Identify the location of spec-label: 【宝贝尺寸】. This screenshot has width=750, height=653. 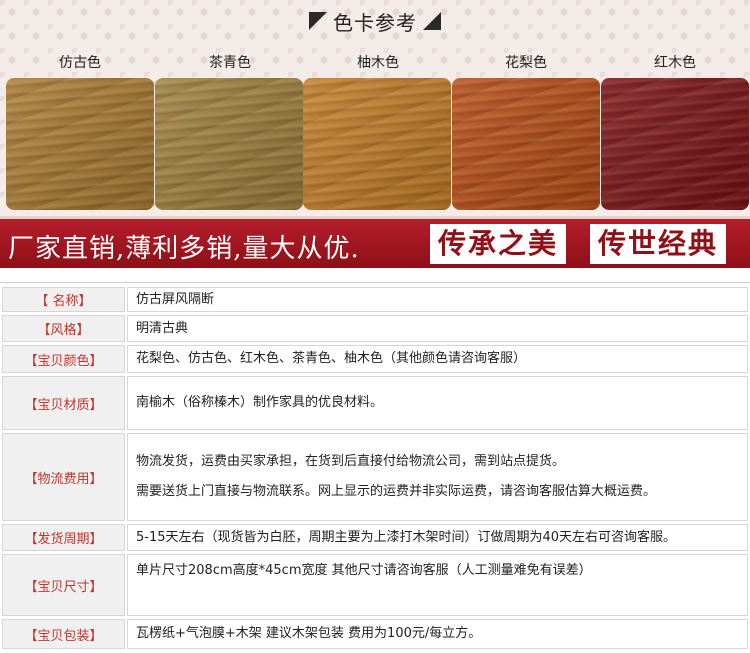
(63, 585).